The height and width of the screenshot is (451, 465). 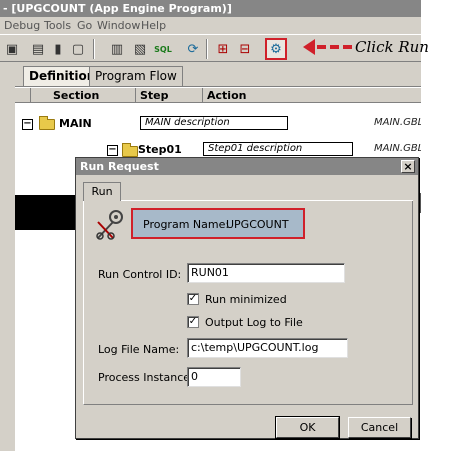 What do you see at coordinates (118, 25) in the screenshot?
I see `menu-window: Window` at bounding box center [118, 25].